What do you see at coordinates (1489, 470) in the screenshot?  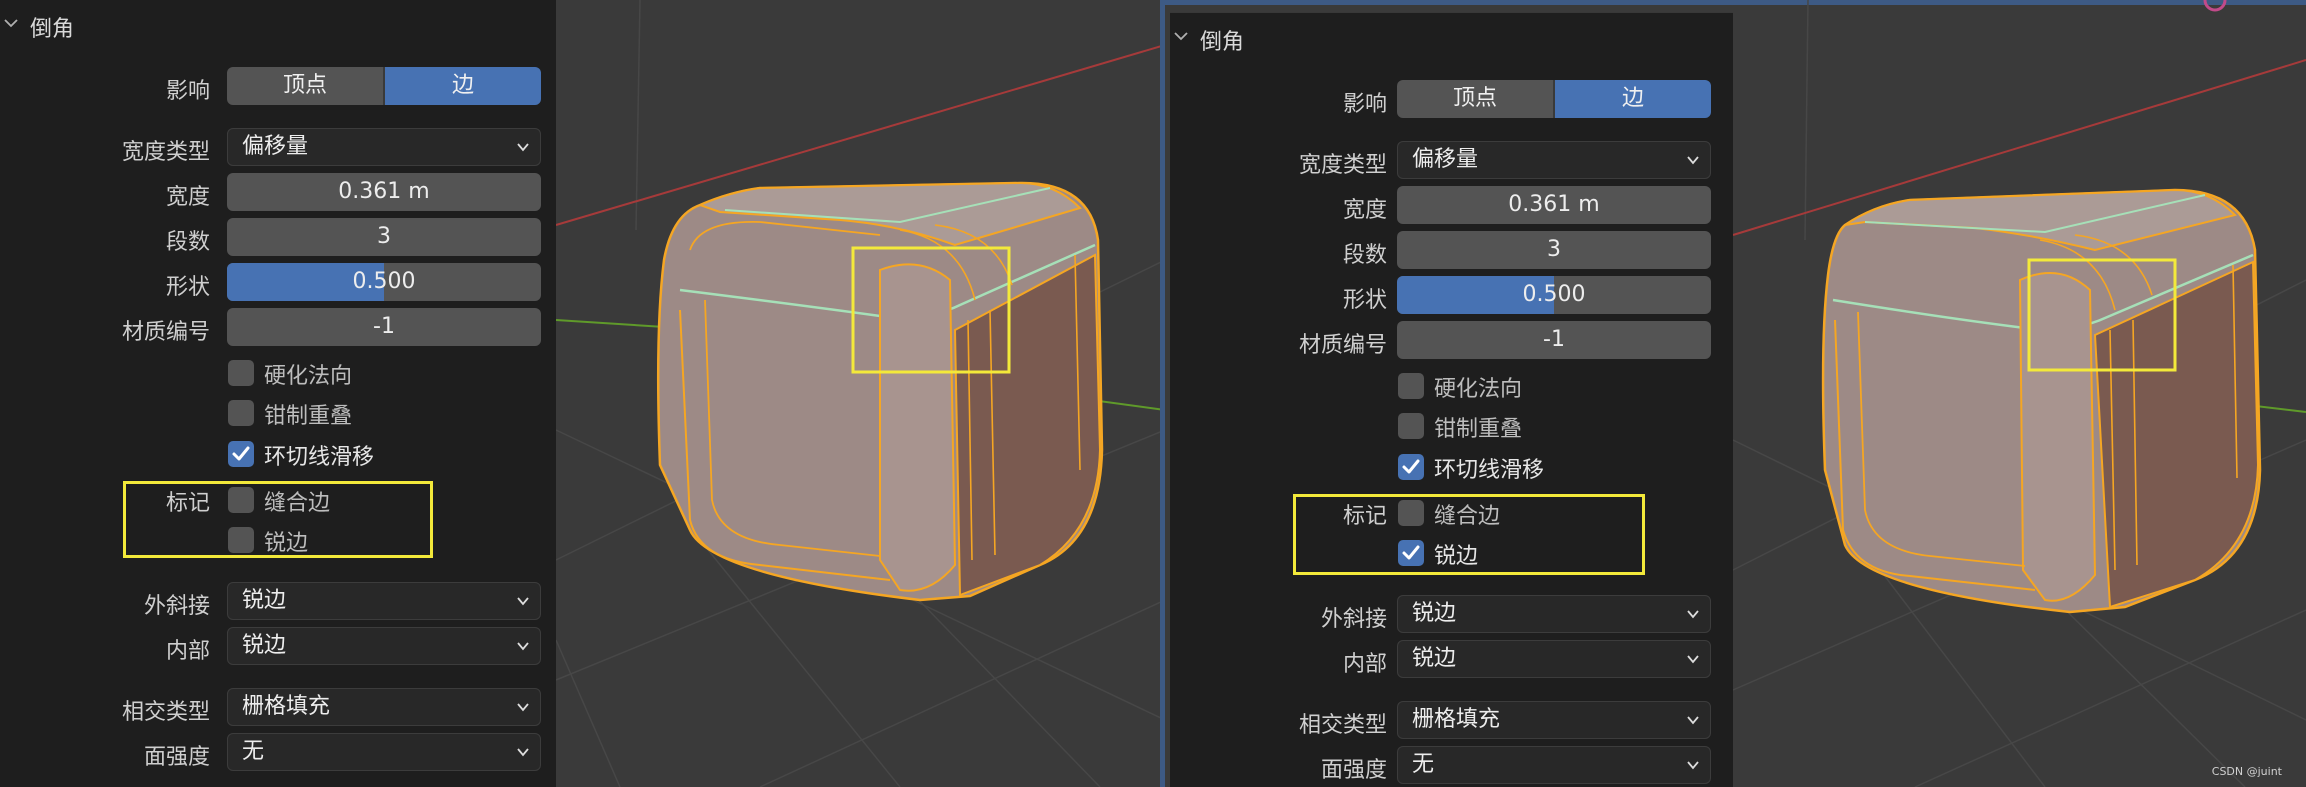 I see `loop-slide-label: 环切线滑移` at bounding box center [1489, 470].